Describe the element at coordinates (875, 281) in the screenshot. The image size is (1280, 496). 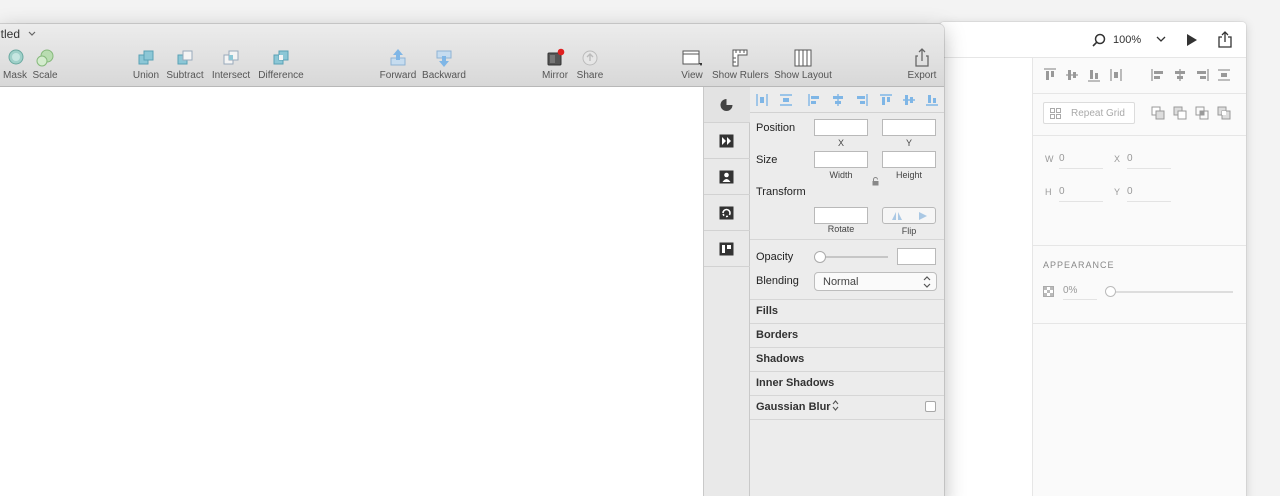
I see `blending-select: Normal` at that location.